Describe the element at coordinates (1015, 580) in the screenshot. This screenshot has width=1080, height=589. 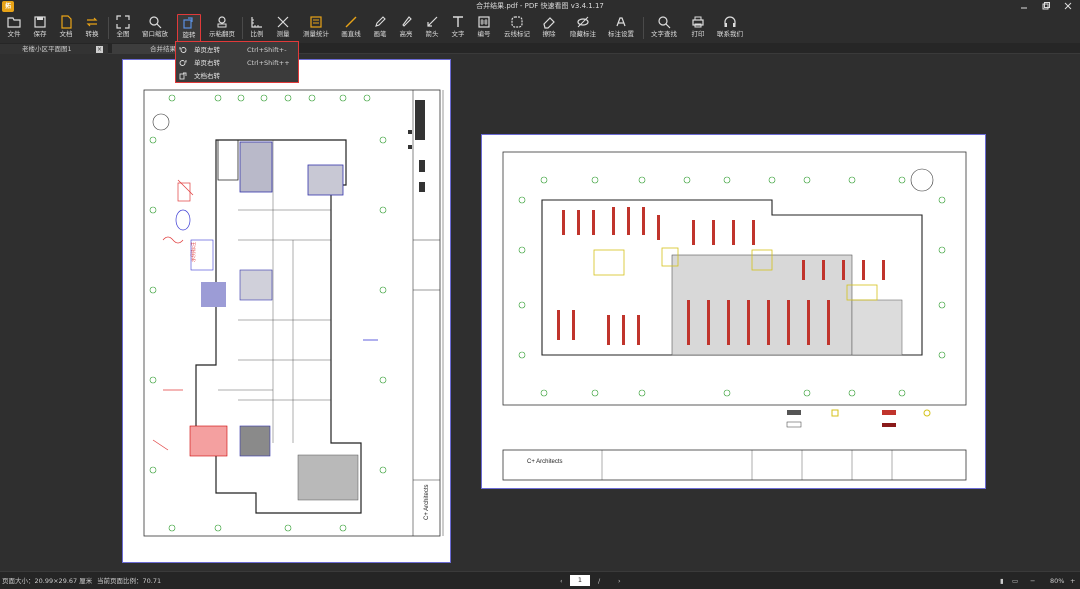
I see `two-page-view-icon: ▭` at that location.